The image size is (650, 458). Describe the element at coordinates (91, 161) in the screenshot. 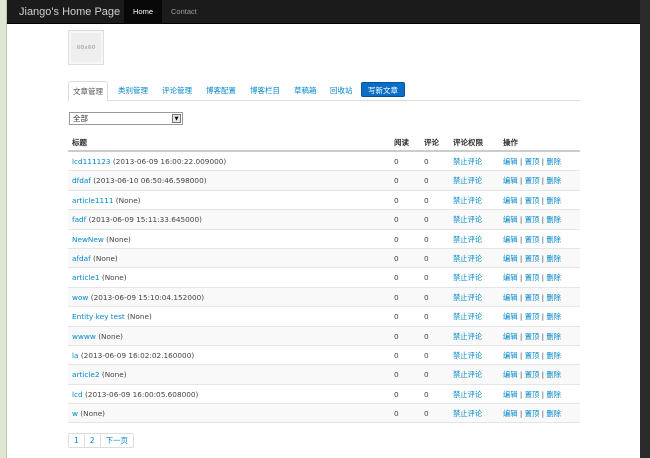

I see `article-title-link: lcd111123` at that location.